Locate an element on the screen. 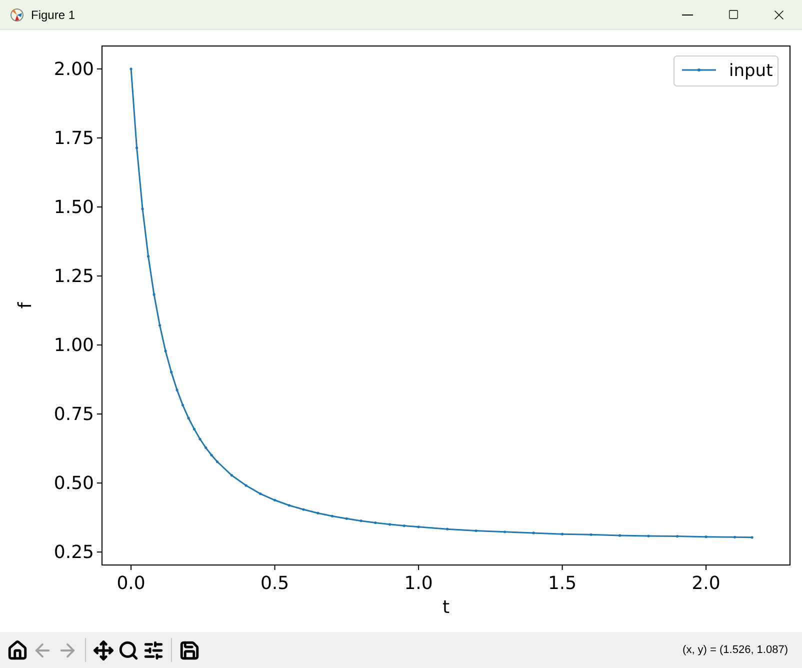  x-axis-label: t is located at coordinates (446, 607).